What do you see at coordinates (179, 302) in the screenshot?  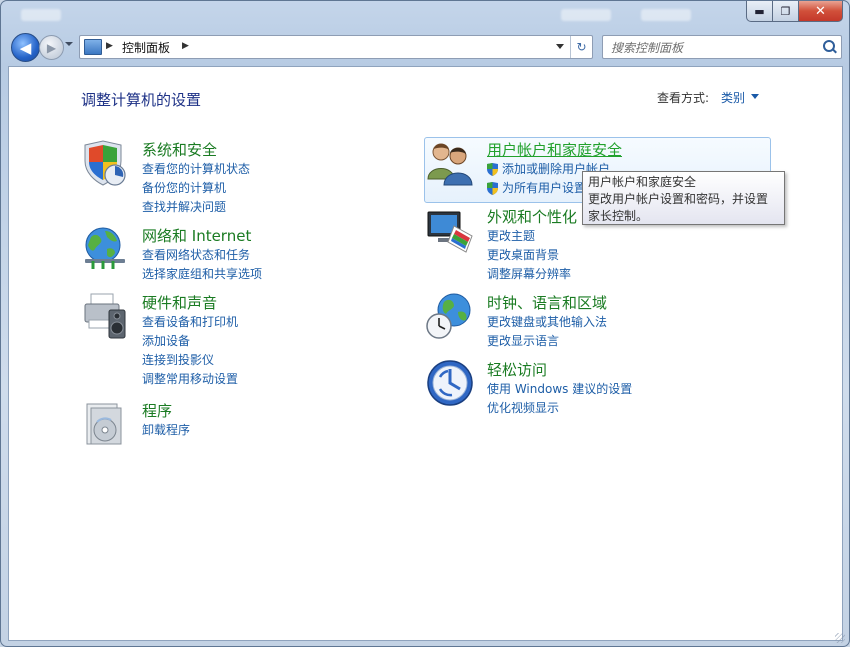 I see `category-title-hardware: 硬件和声音` at bounding box center [179, 302].